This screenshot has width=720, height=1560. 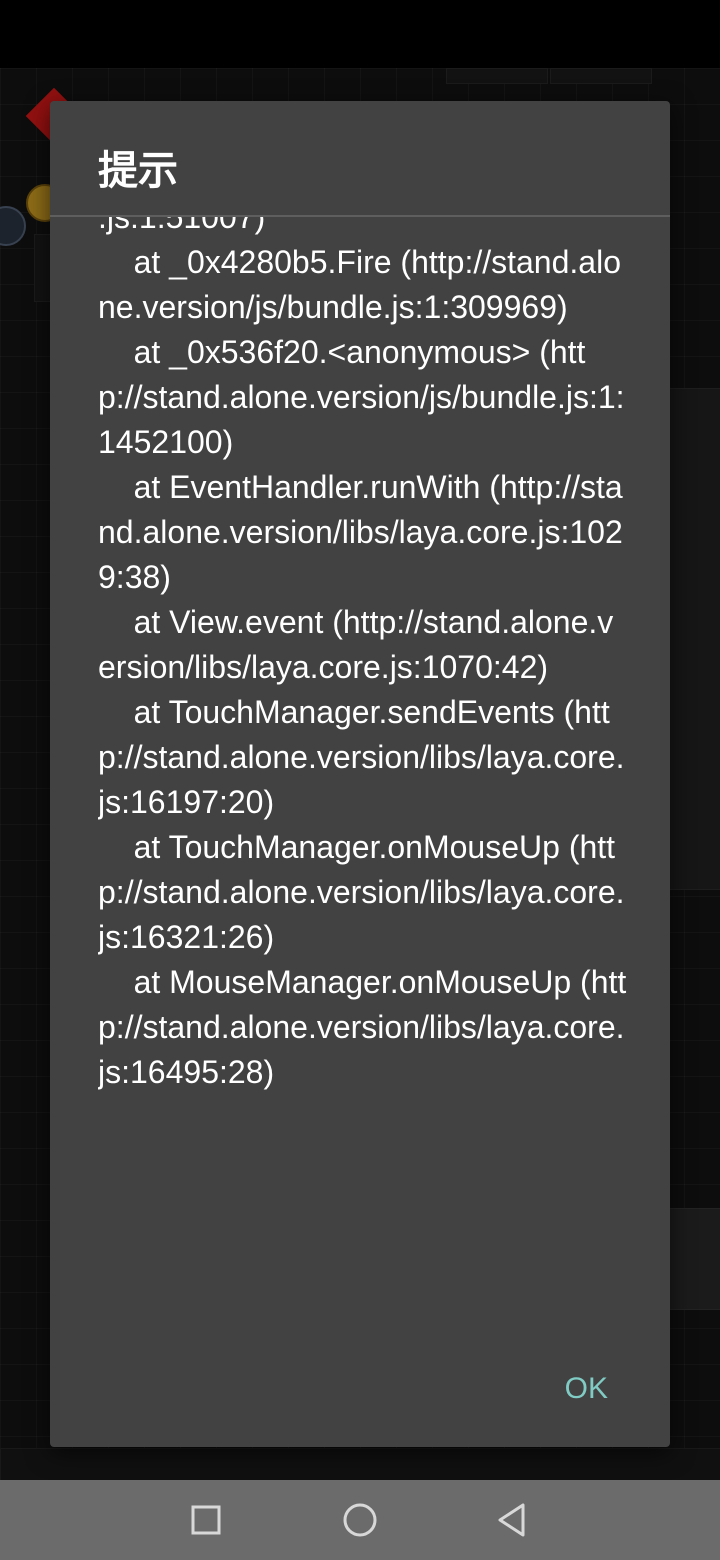 I want to click on back-button, so click(x=512, y=1520).